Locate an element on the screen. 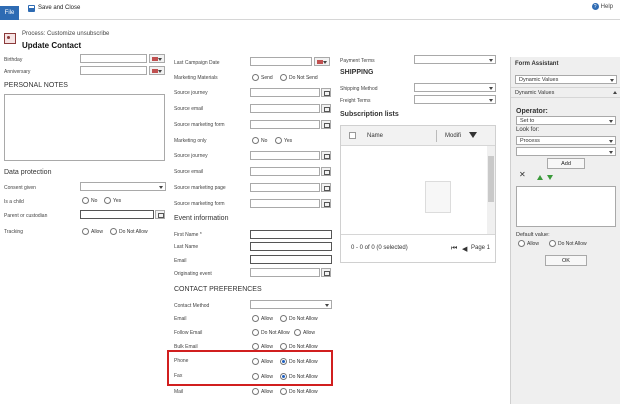  source-marketing-page-input is located at coordinates (285, 187).